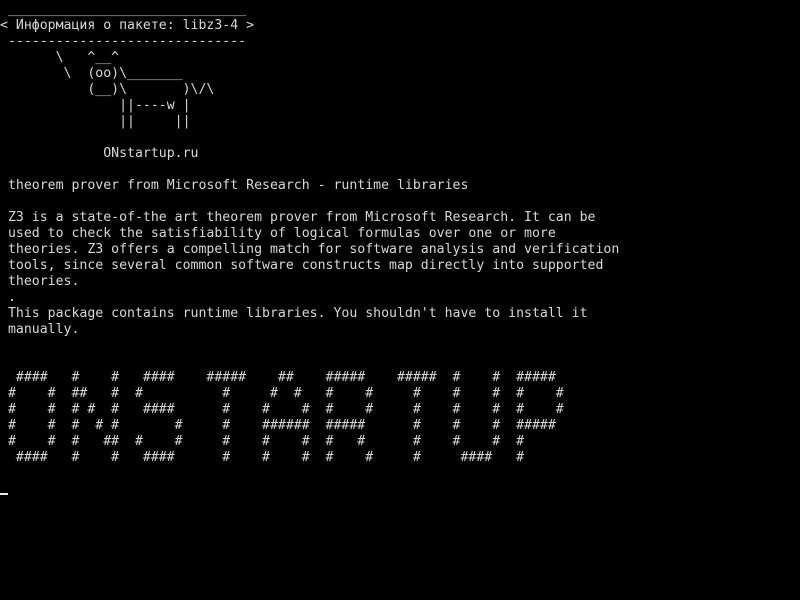 This screenshot has width=800, height=600. Describe the element at coordinates (4, 494) in the screenshot. I see `text-cursor` at that location.